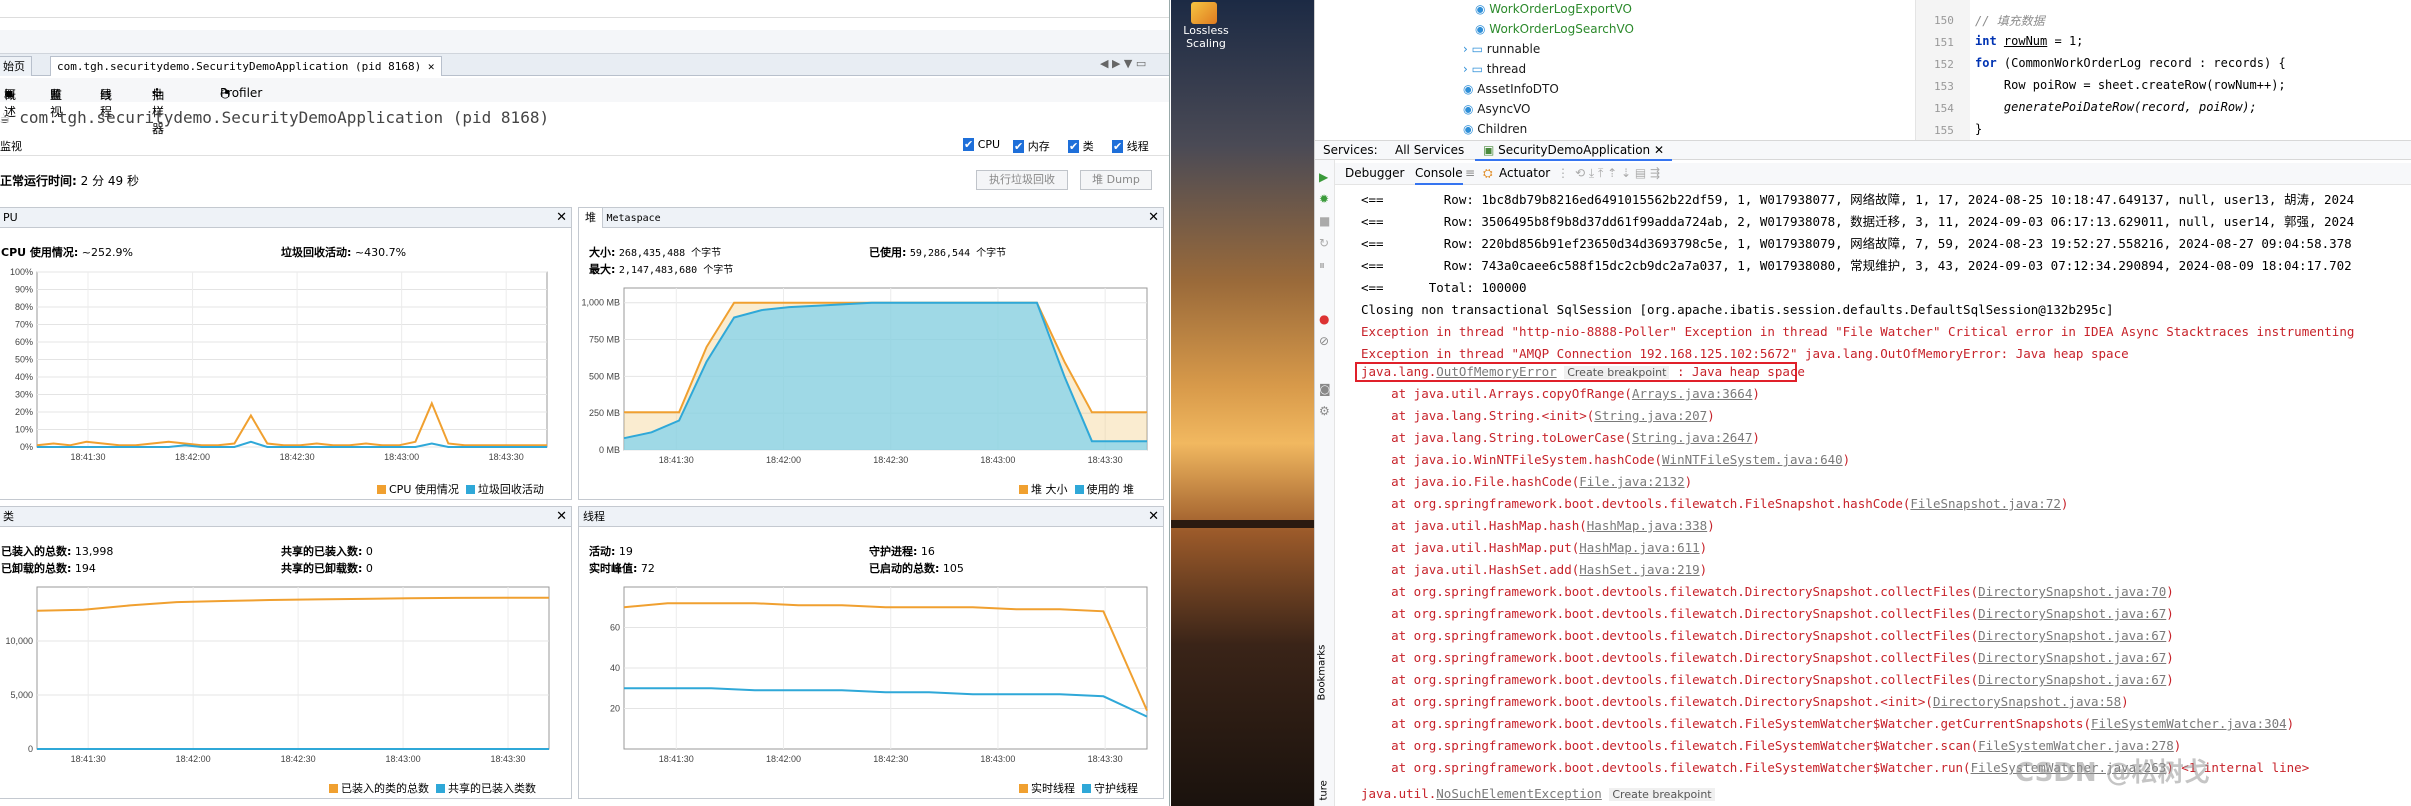  Describe the element at coordinates (1323, 177) in the screenshot. I see `resume-icon: ▶` at that location.